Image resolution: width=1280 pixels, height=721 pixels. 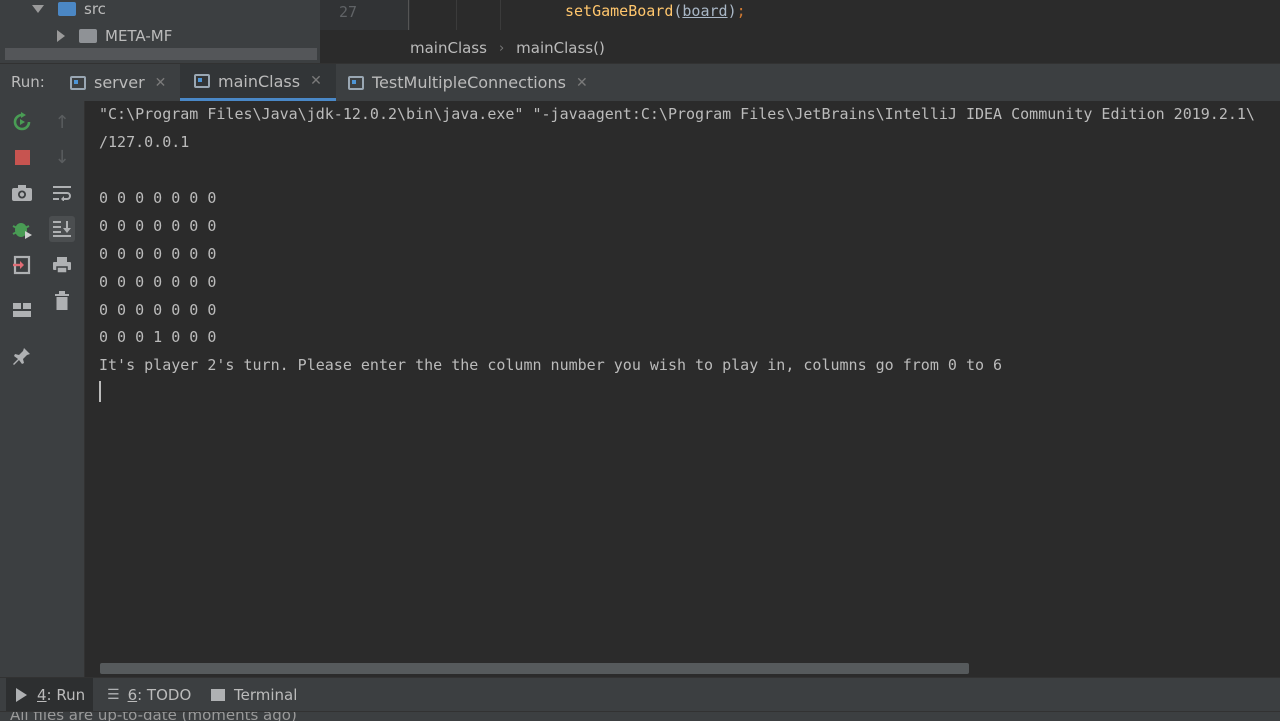 I want to click on tool-tab-label: : TODO, so click(x=164, y=695).